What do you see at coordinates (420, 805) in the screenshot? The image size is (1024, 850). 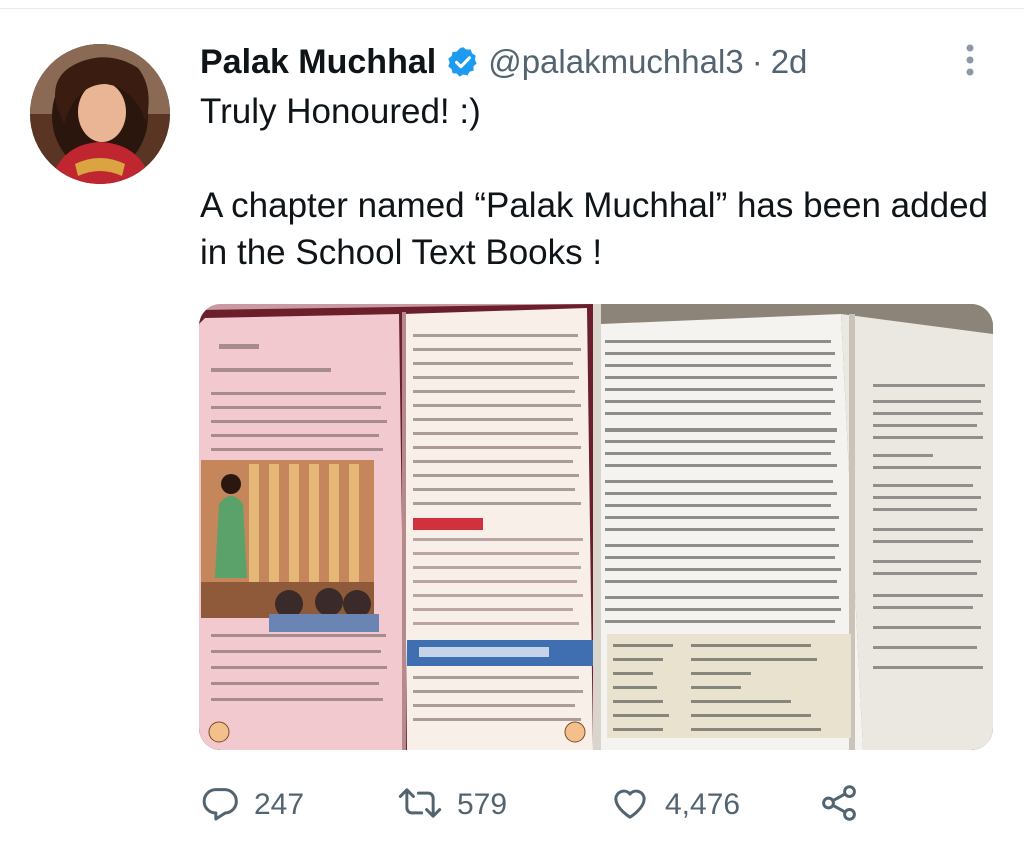 I see `retweet-icon` at bounding box center [420, 805].